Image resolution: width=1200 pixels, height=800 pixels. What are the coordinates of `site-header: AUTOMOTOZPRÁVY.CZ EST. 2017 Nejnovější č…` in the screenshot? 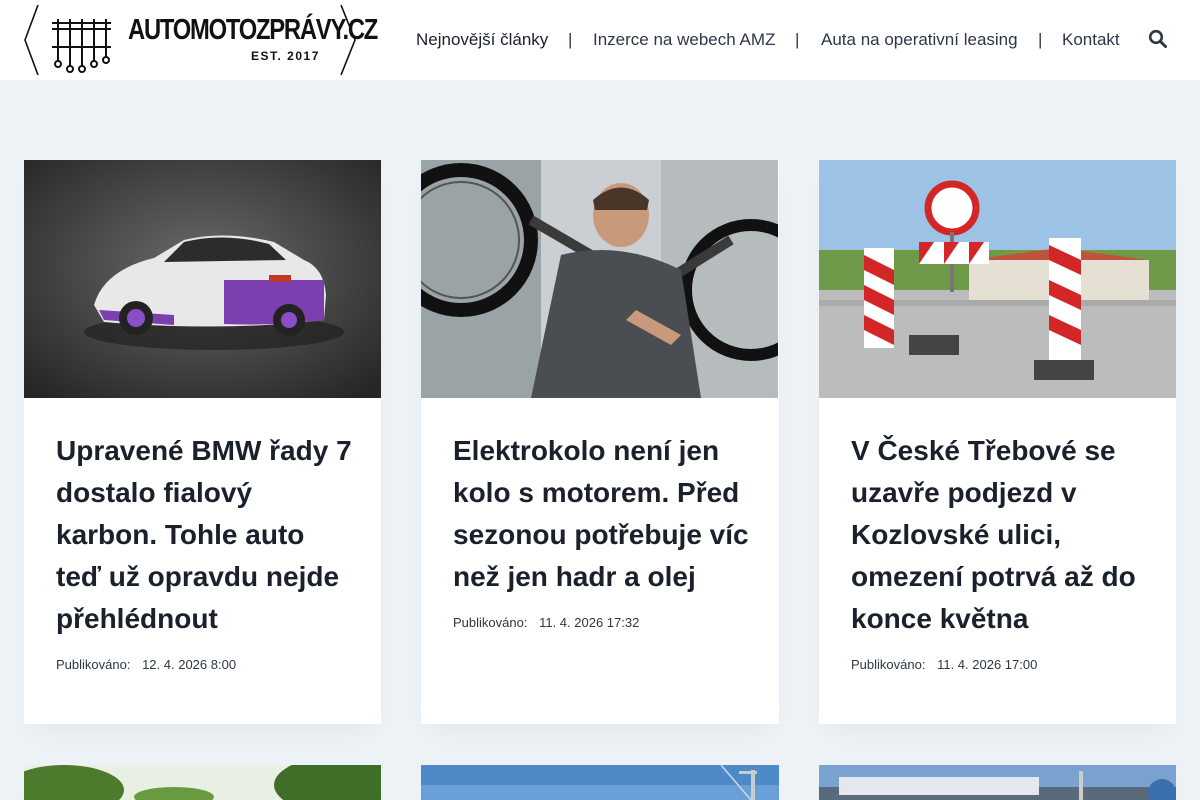 It's located at (600, 40).